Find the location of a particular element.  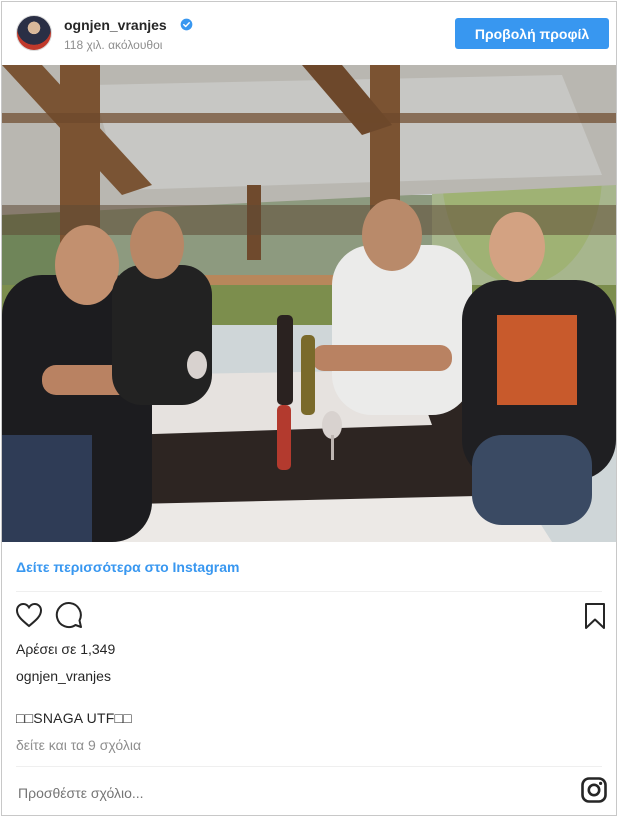

view-comments-link: δείτε και τα 9 σχόλια is located at coordinates (78, 745).